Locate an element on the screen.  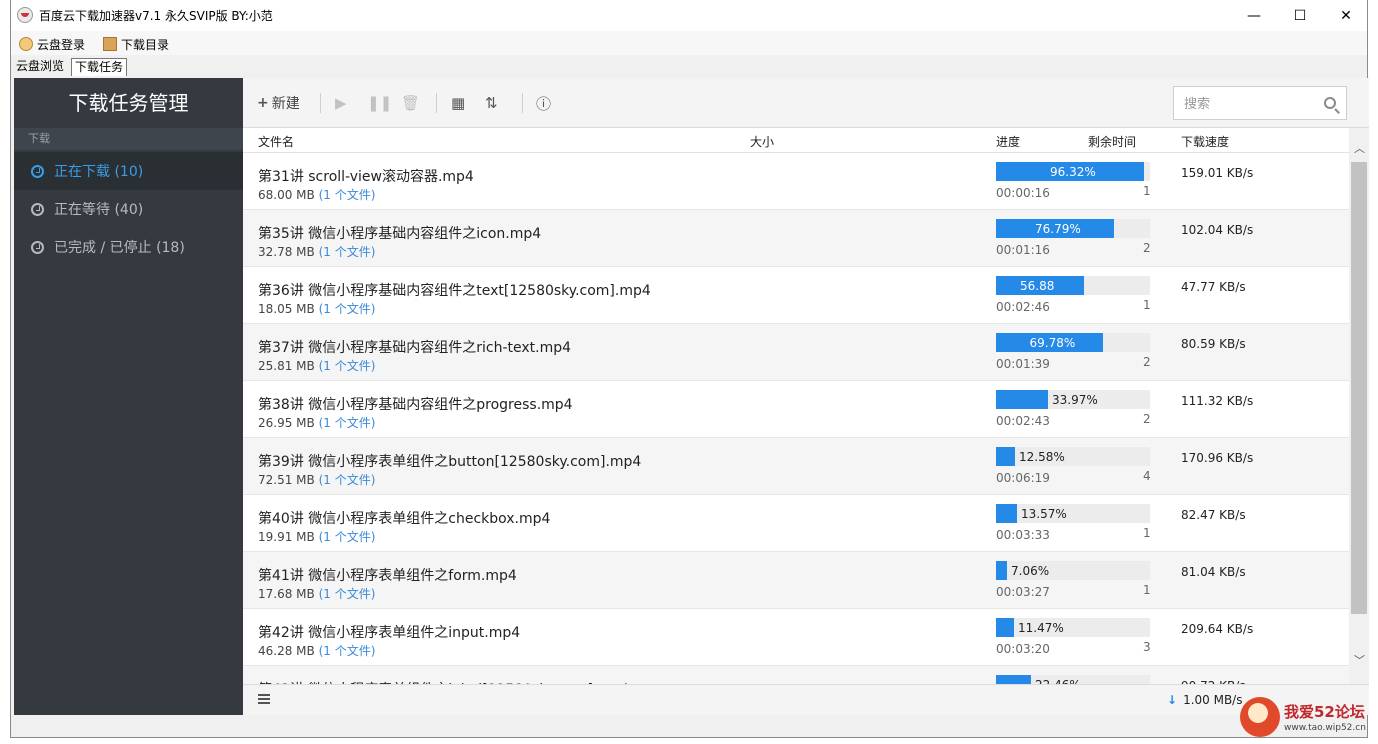
file-name: 第38讲 微信小程序基础内容组件之progress.mp4 is located at coordinates (415, 405).